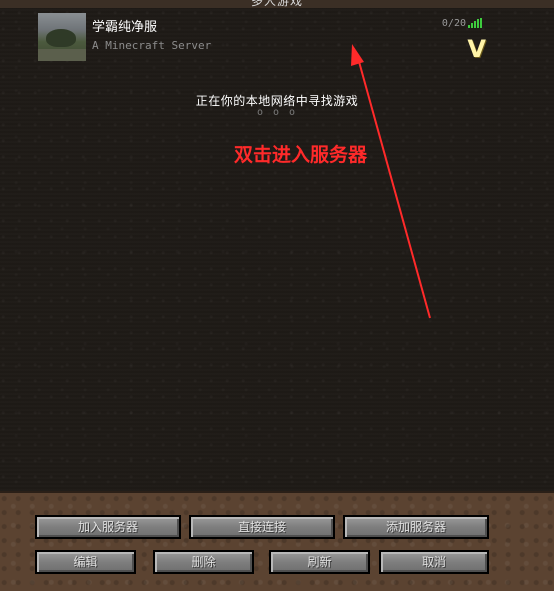 The width and height of the screenshot is (554, 591). What do you see at coordinates (262, 527) in the screenshot?
I see `direct-connect-button: 直接连接` at bounding box center [262, 527].